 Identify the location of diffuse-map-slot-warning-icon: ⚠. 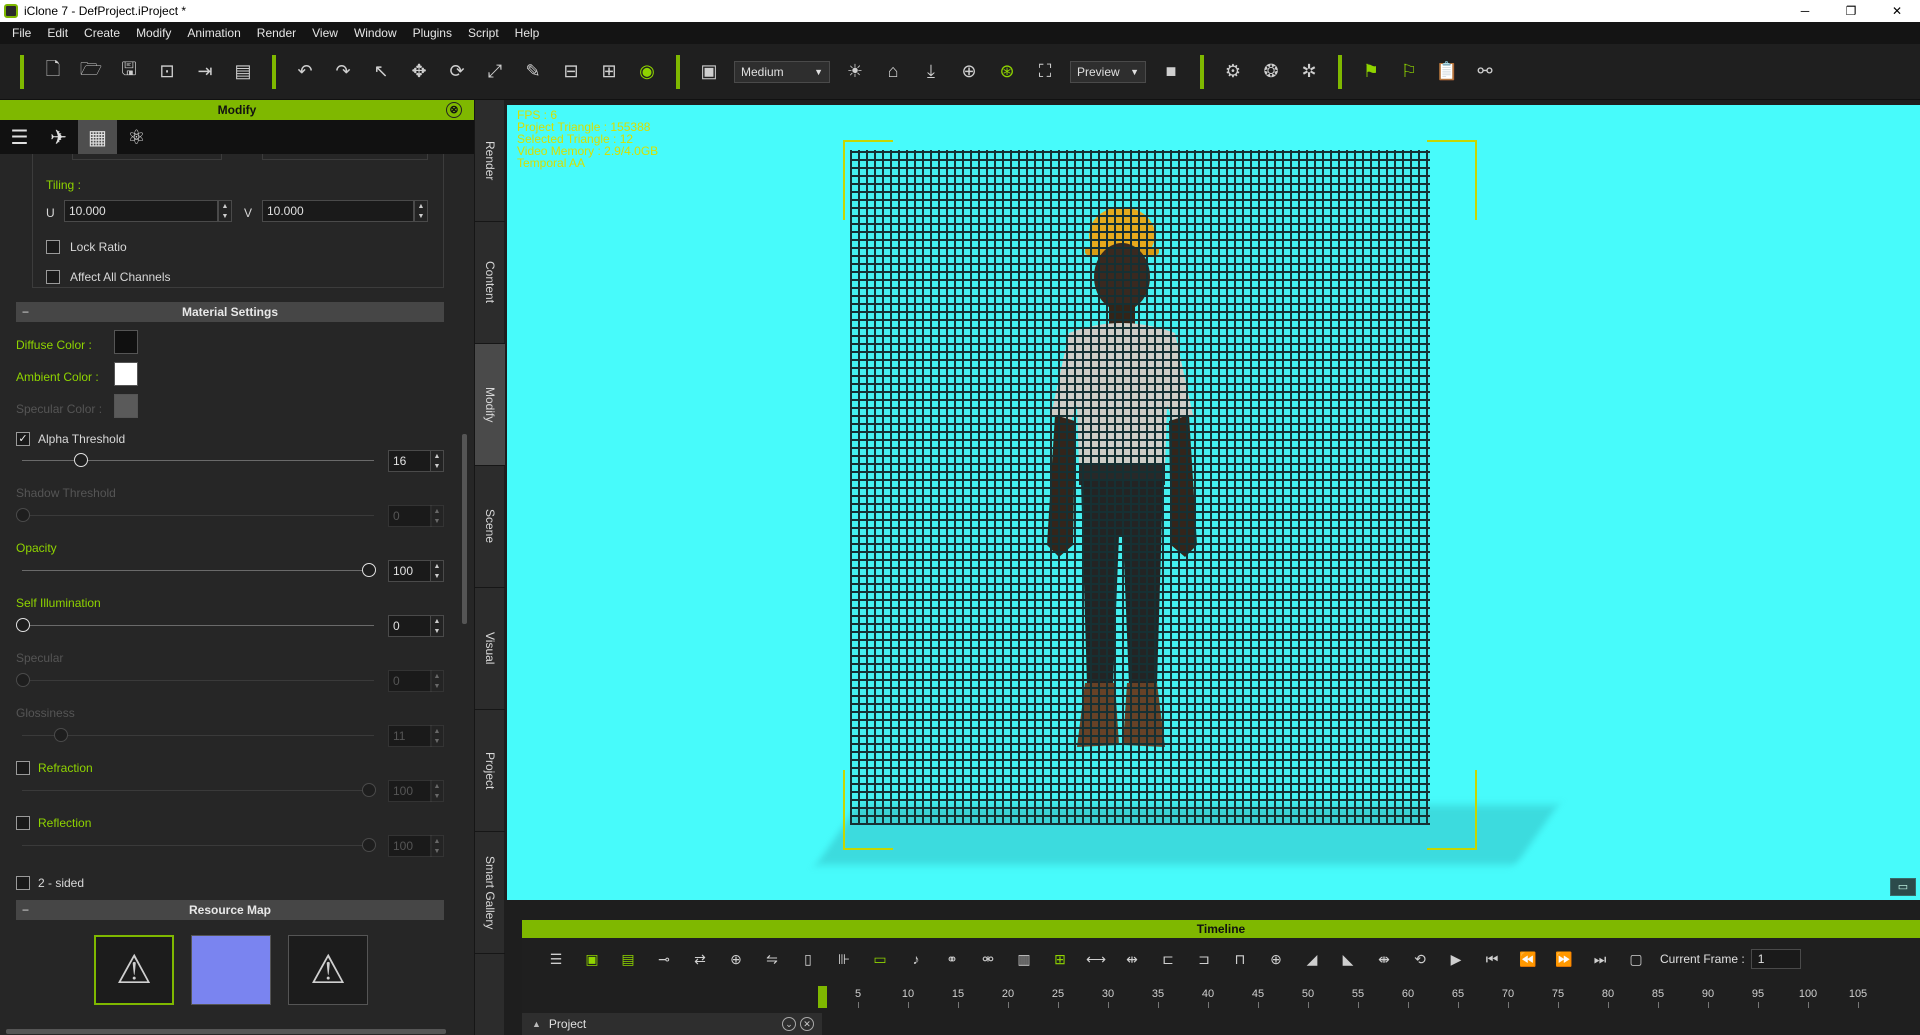
(134, 970).